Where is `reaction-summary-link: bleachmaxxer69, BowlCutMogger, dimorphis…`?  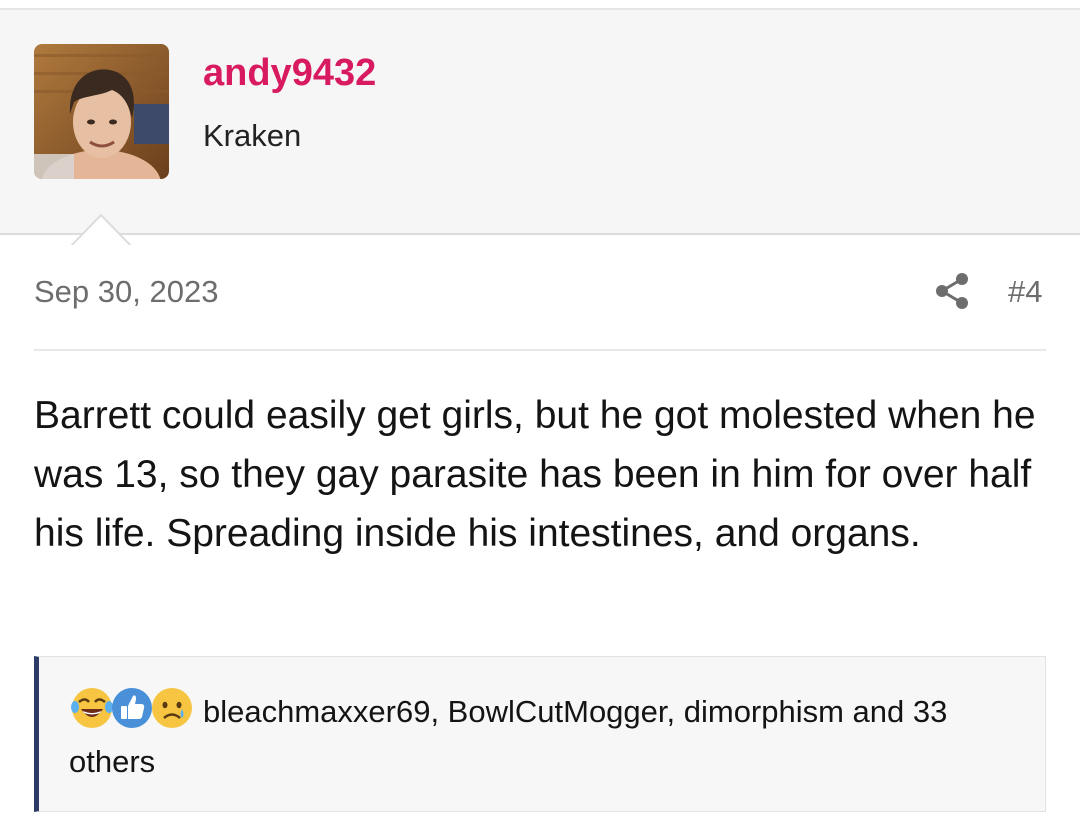
reaction-summary-link: bleachmaxxer69, BowlCutMogger, dimorphis… is located at coordinates (549, 737).